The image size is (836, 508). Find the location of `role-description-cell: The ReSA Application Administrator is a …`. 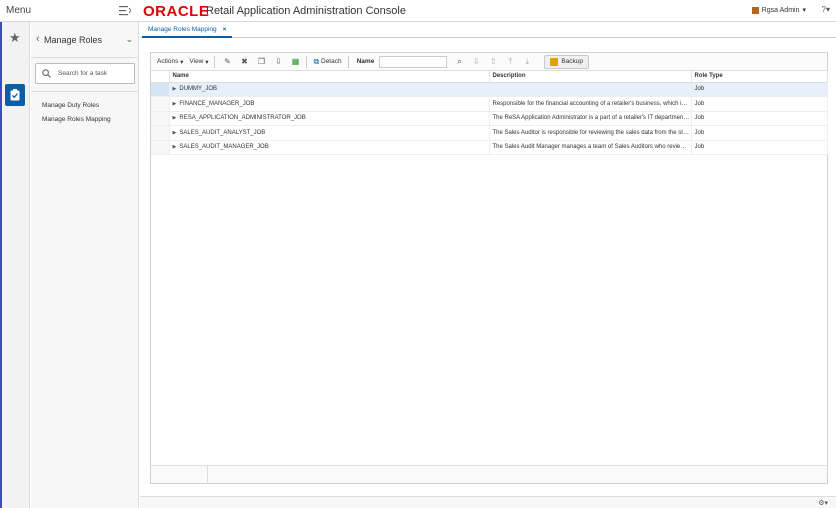

role-description-cell: The ReSA Application Administrator is a … is located at coordinates (590, 118).